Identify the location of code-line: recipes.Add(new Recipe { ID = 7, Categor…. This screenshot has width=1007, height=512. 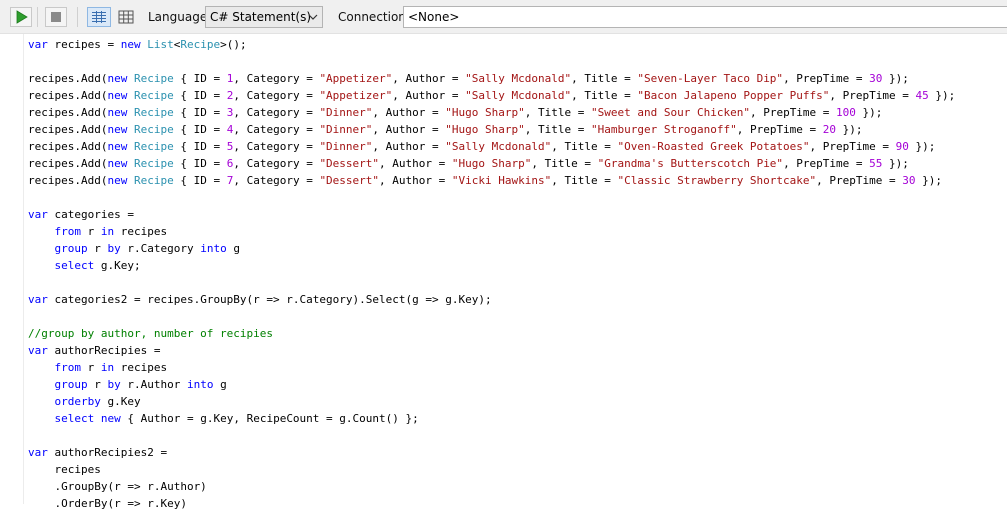
(491, 180).